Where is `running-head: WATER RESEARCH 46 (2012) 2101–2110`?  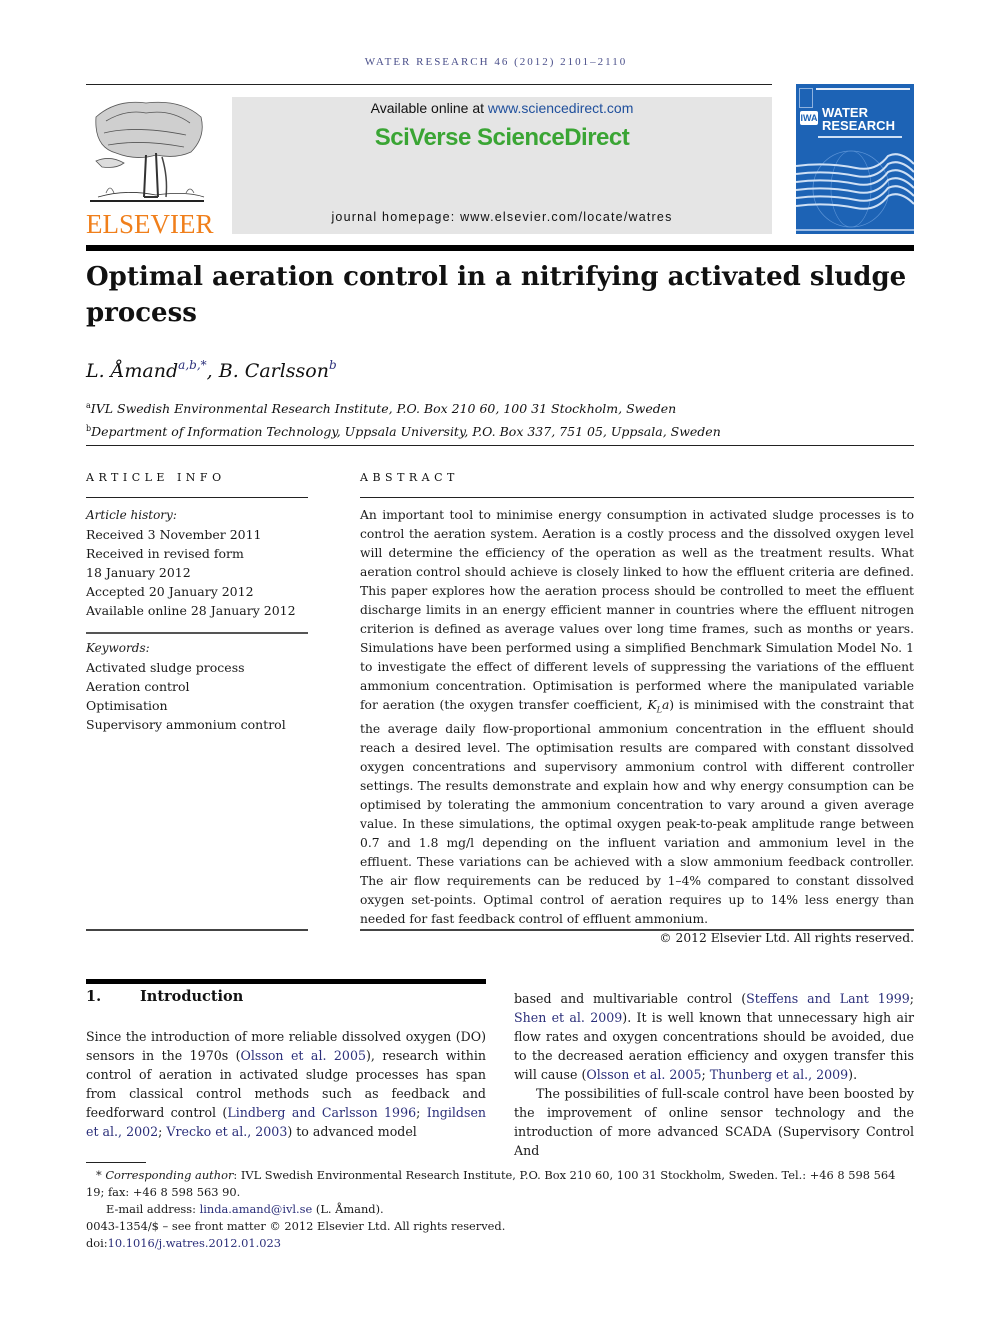 running-head: WATER RESEARCH 46 (2012) 2101–2110 is located at coordinates (496, 62).